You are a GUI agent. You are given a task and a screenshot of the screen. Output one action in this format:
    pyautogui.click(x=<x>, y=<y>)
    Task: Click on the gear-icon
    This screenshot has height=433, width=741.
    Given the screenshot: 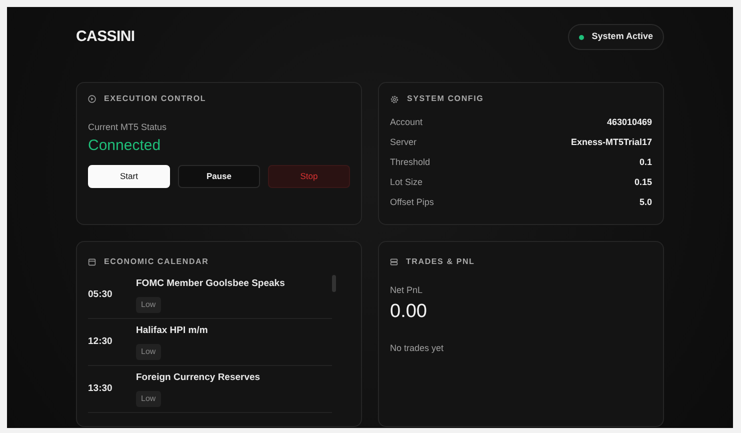 What is the action you would take?
    pyautogui.click(x=394, y=99)
    